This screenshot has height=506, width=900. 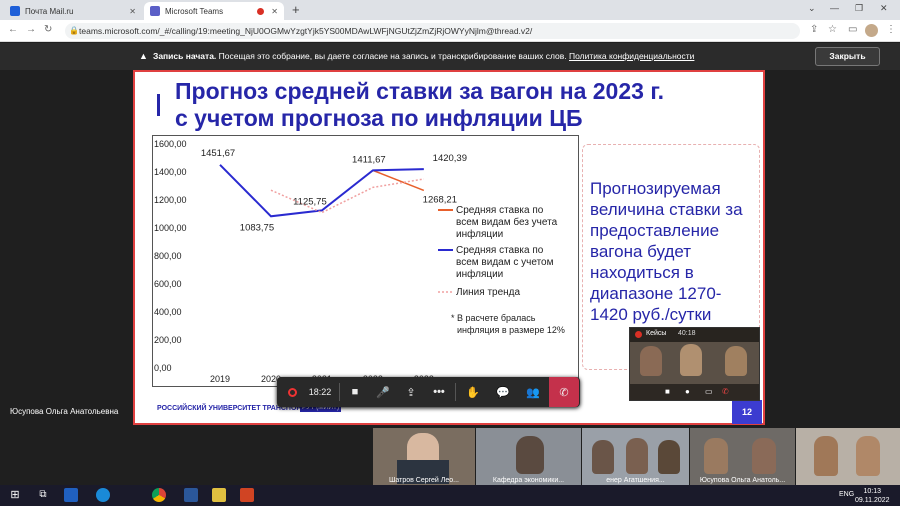 What do you see at coordinates (31, 29) in the screenshot?
I see `forward-icon: →` at bounding box center [31, 29].